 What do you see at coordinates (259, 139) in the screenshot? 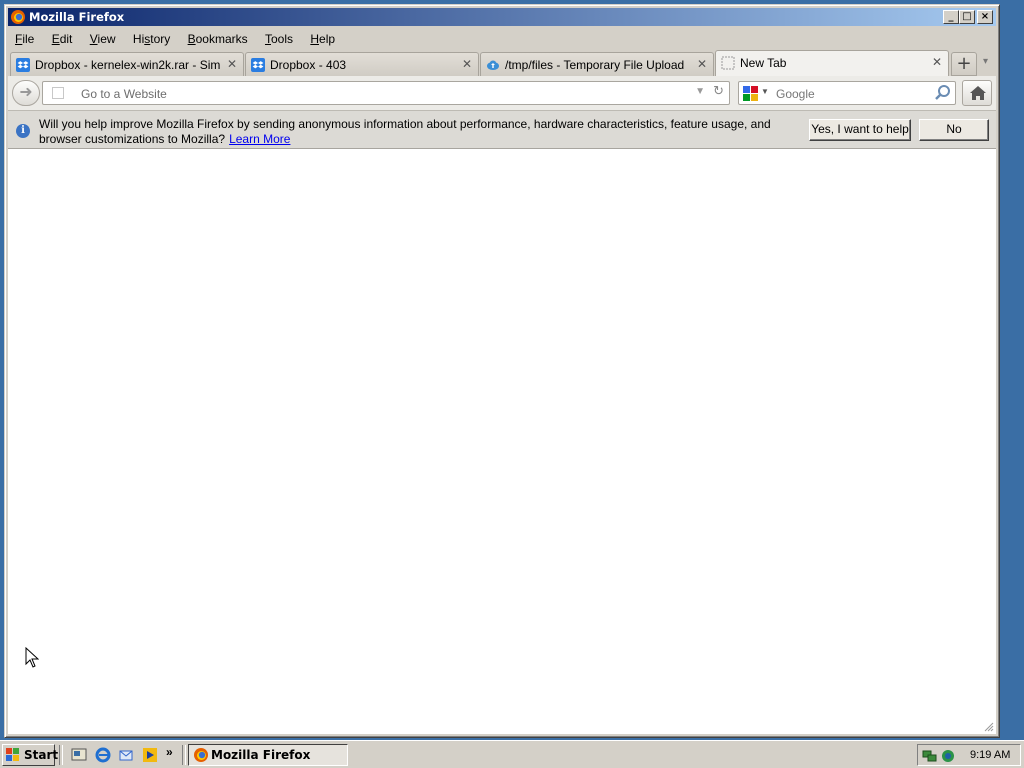
I see `learn-more-link: Learn More` at bounding box center [259, 139].